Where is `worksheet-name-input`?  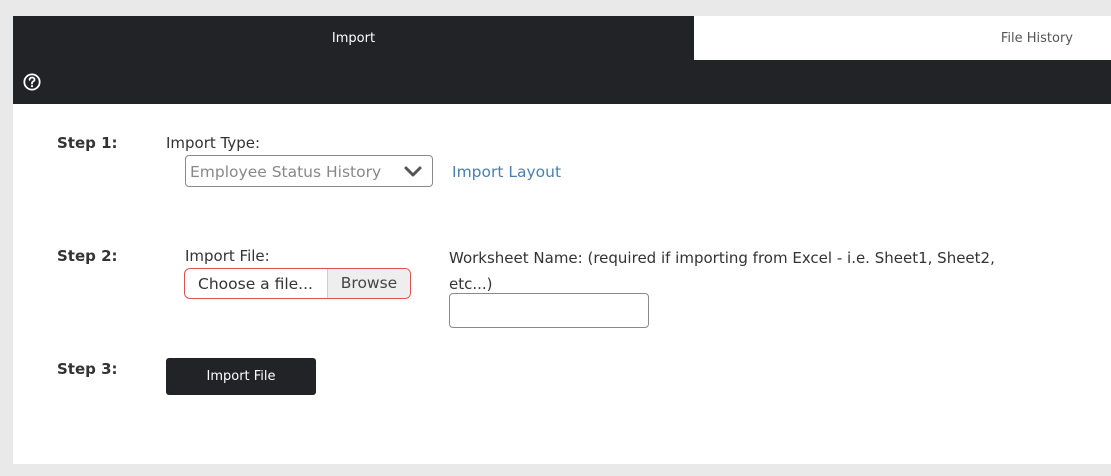 worksheet-name-input is located at coordinates (549, 310).